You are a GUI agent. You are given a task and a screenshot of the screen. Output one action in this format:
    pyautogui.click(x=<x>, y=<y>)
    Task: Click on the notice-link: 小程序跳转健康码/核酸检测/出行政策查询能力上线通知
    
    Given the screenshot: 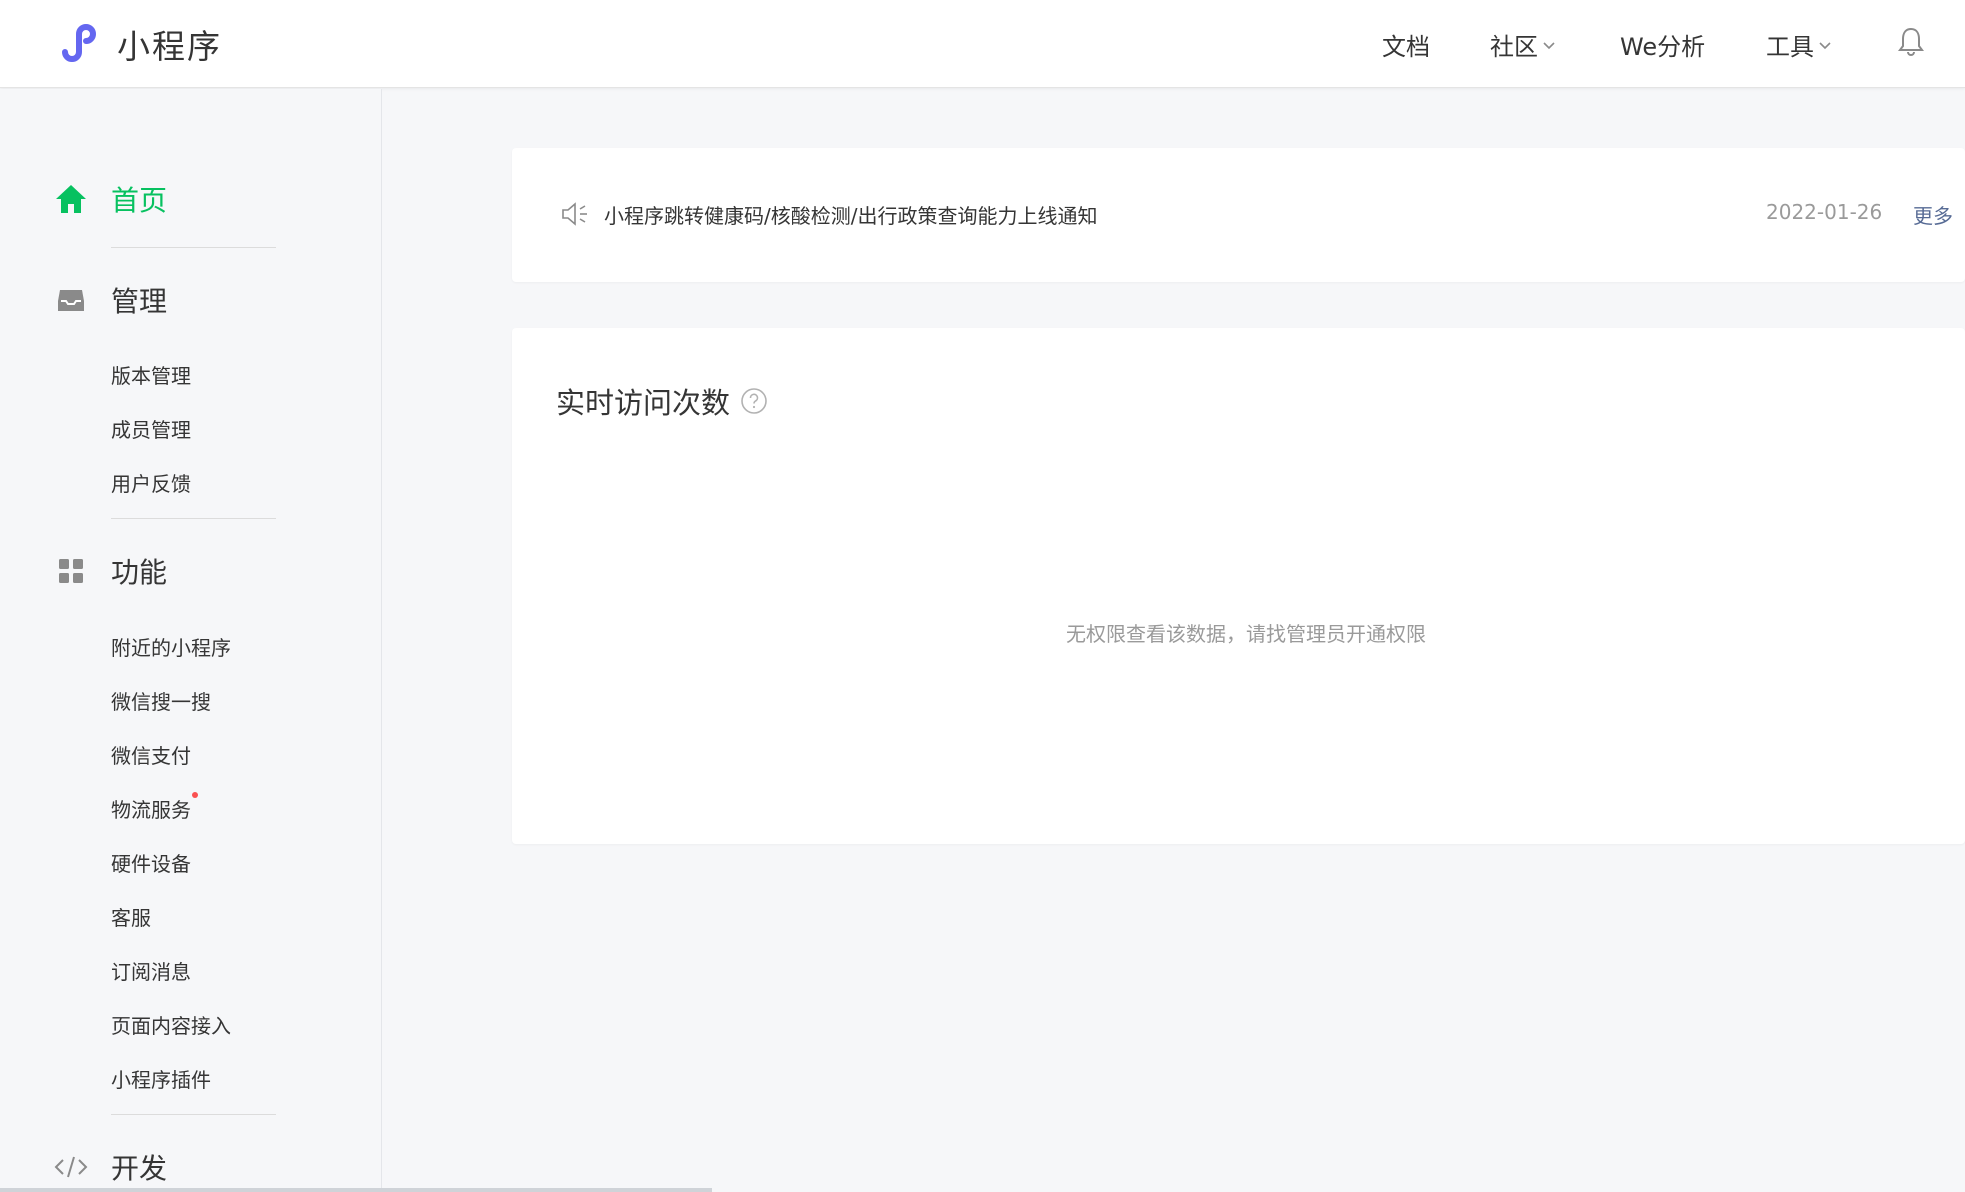 What is the action you would take?
    pyautogui.click(x=850, y=214)
    